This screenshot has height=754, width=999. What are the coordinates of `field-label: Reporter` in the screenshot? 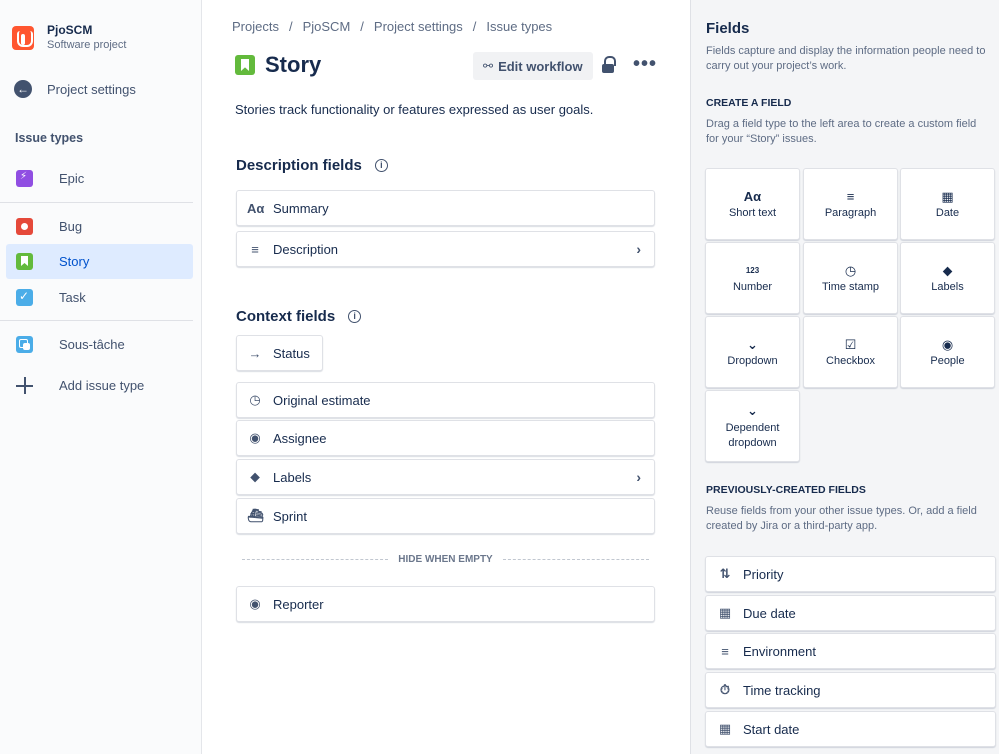 It's located at (298, 604).